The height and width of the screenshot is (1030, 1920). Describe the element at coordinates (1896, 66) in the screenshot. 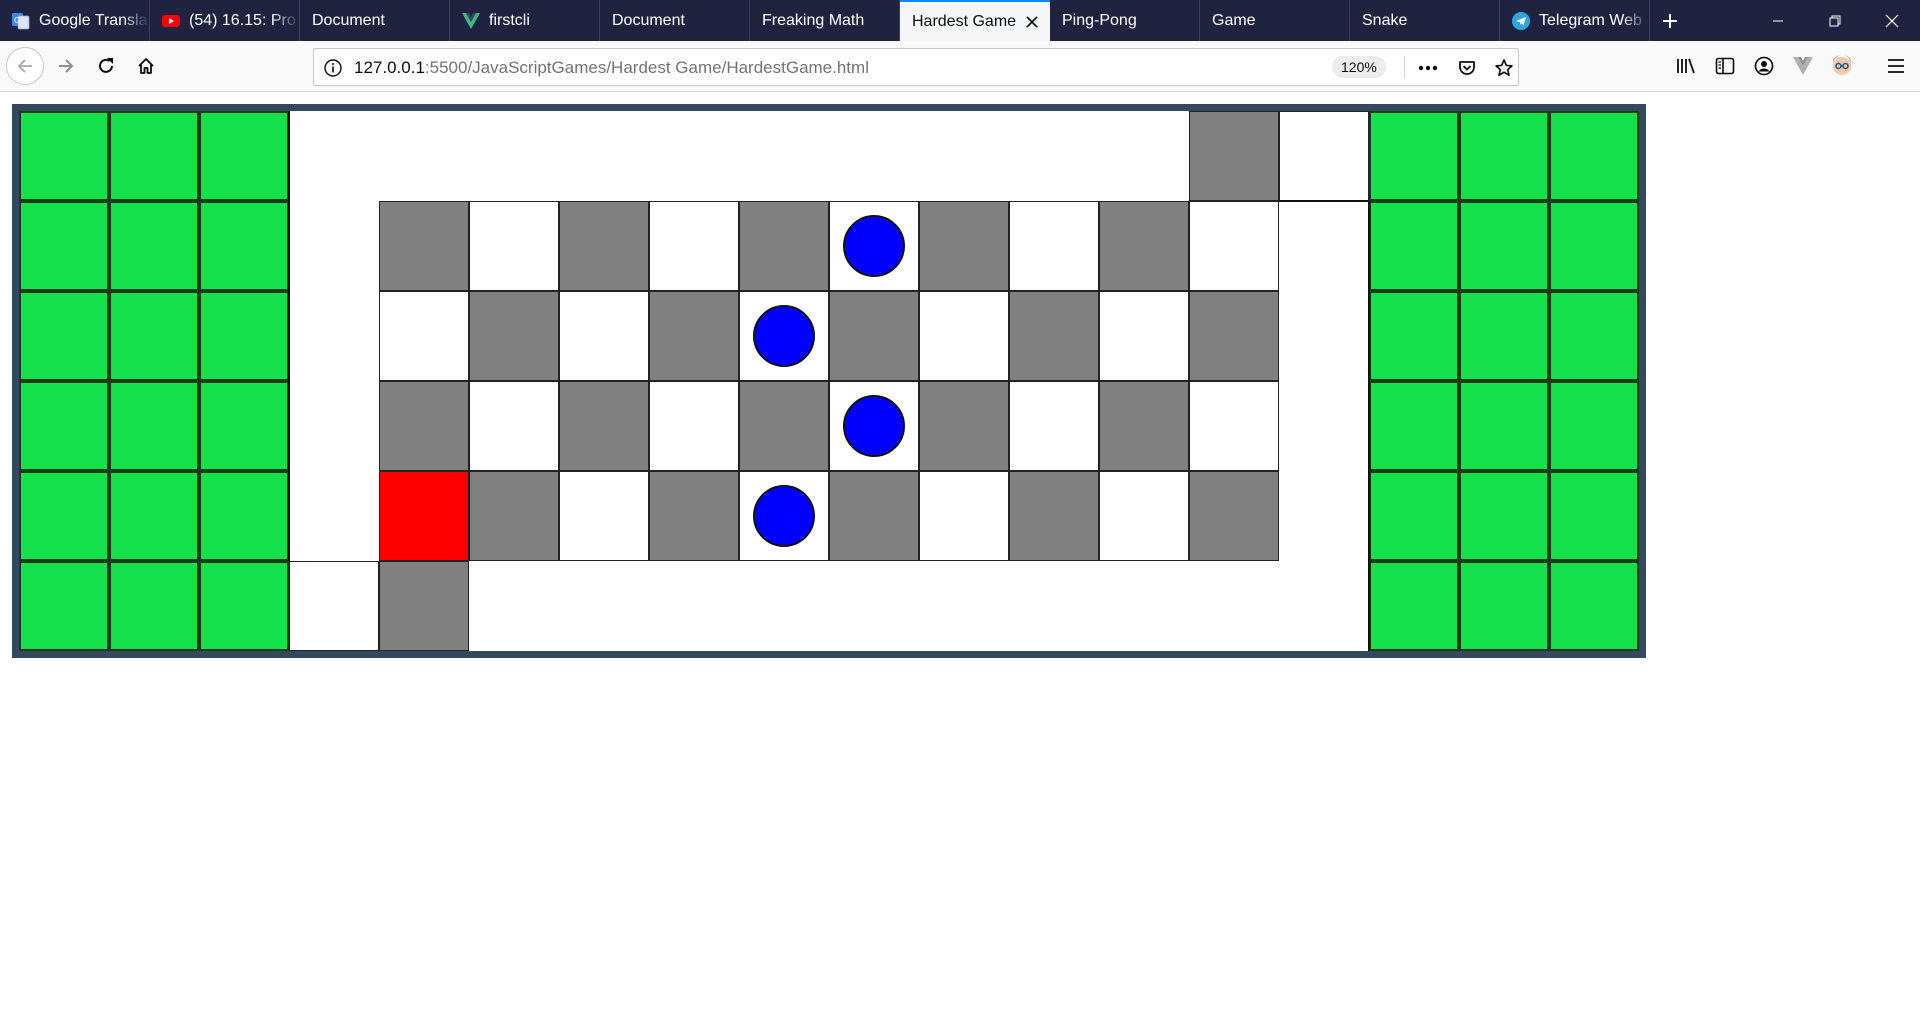

I see `menu-button` at that location.